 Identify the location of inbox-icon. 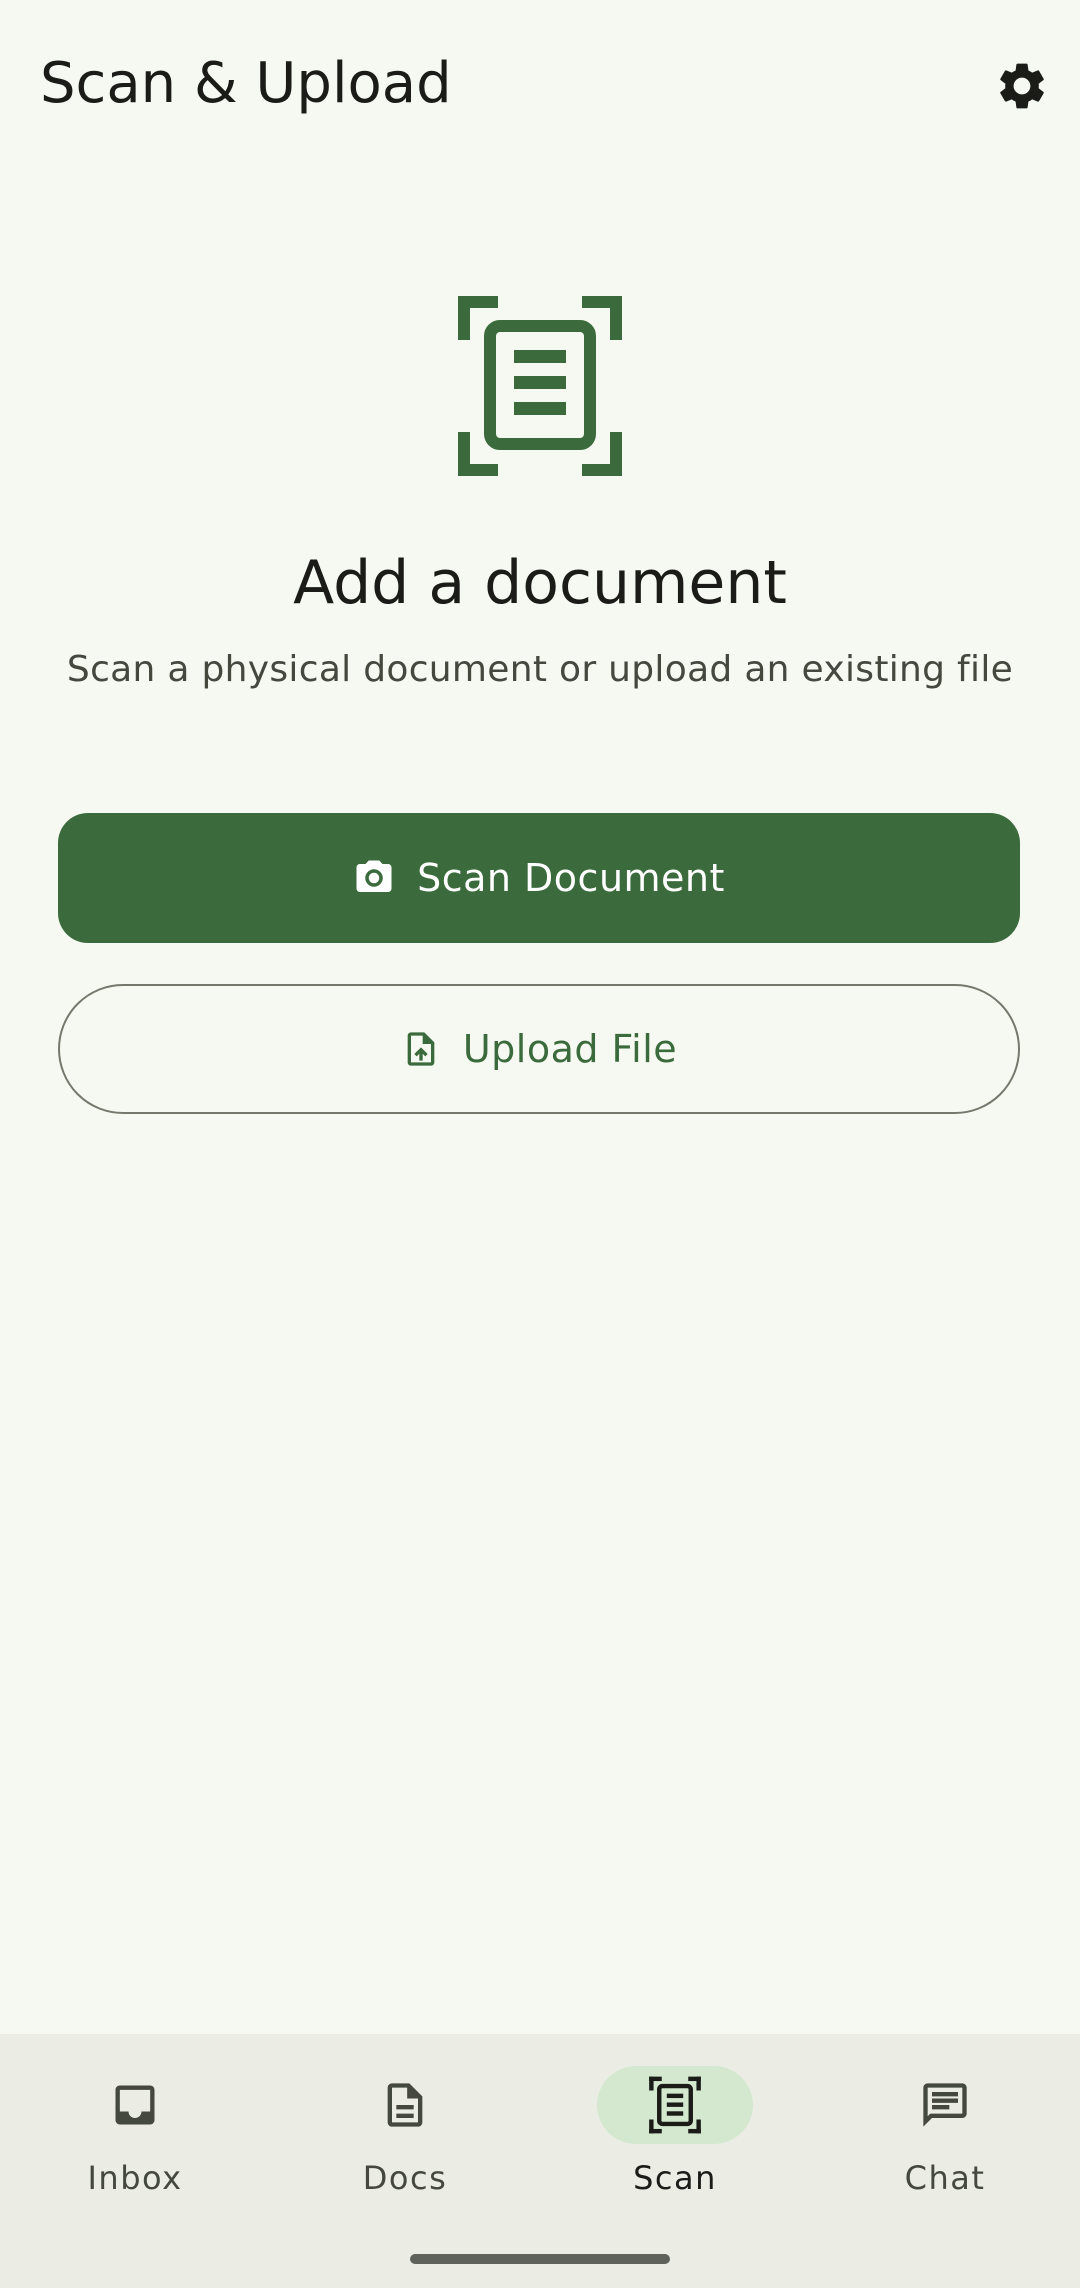
(135, 2105).